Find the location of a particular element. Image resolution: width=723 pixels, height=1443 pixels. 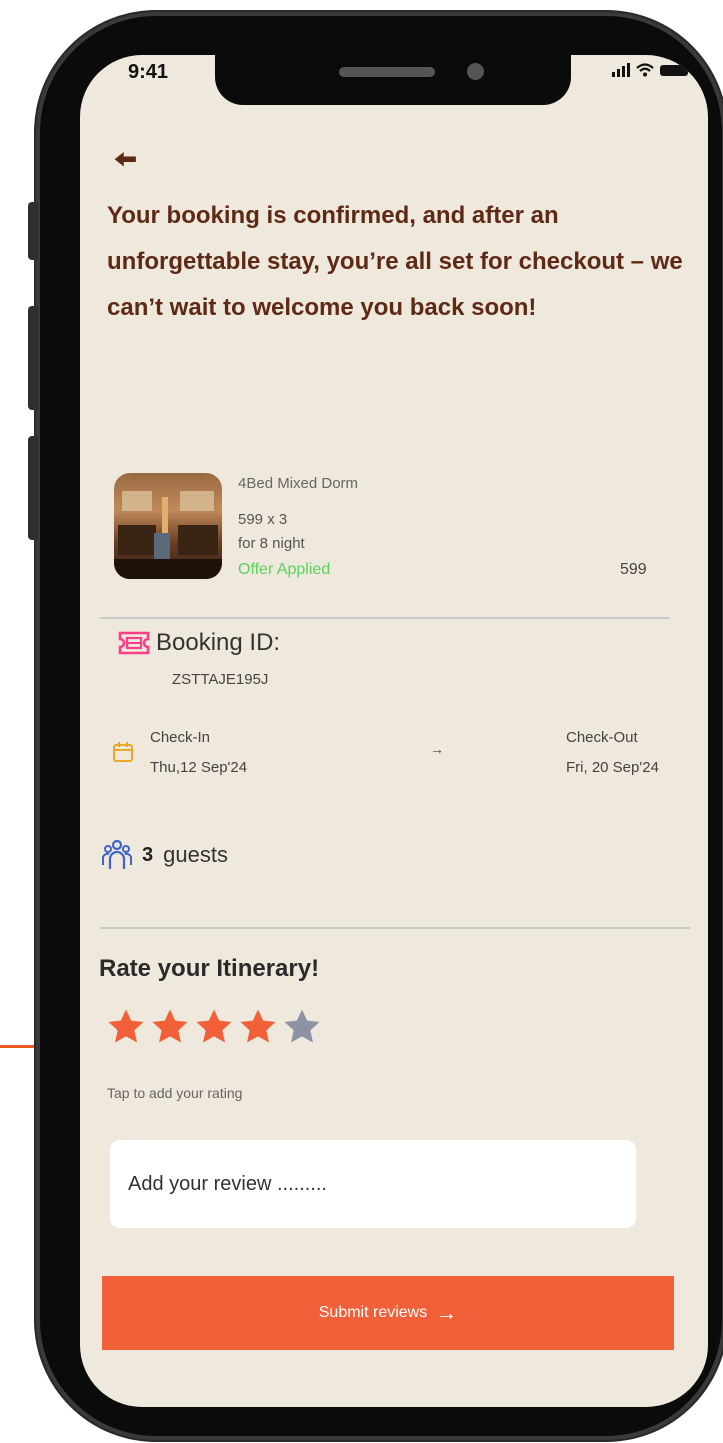

guests-label: guests is located at coordinates (195, 854).